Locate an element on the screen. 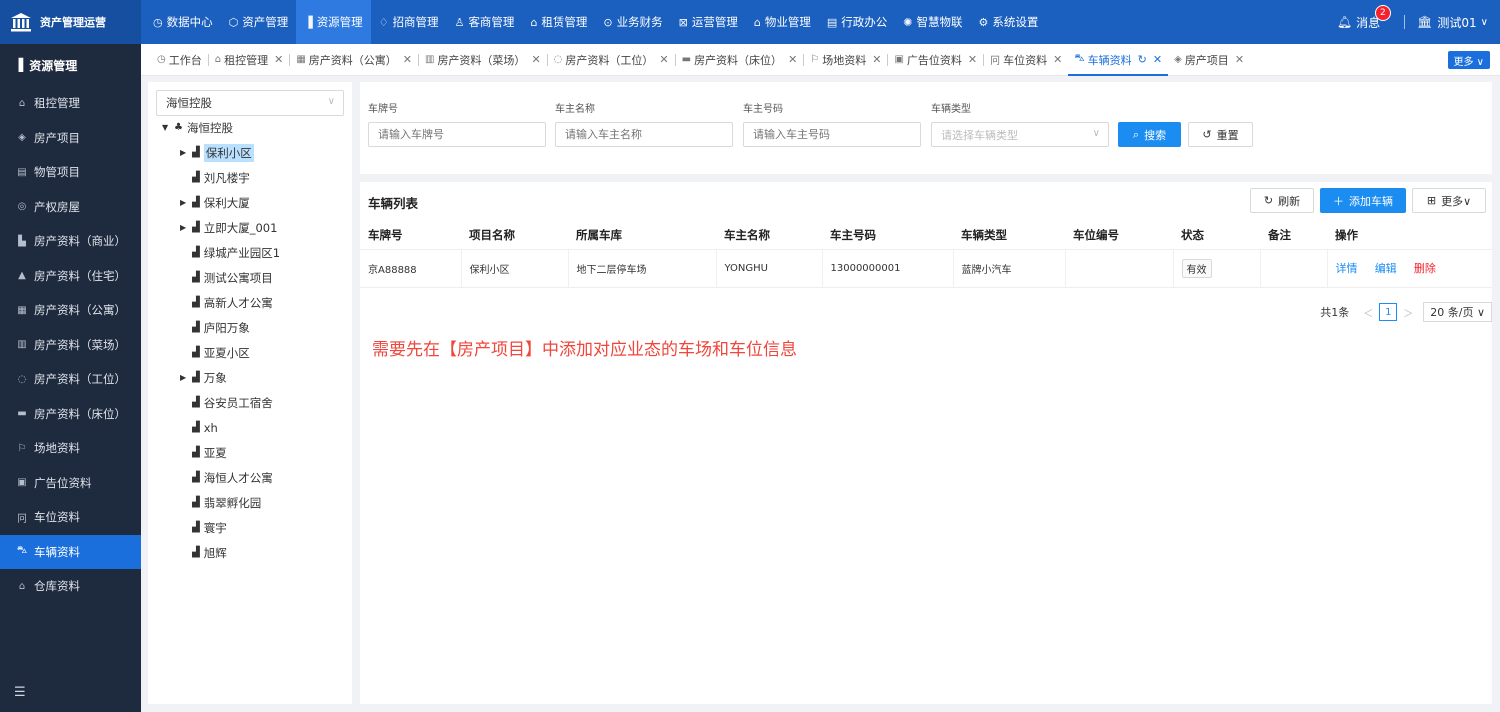 Image resolution: width=1500 pixels, height=712 pixels. sidebar-item-market: ▥ 房产资料（菜场） is located at coordinates (70, 345).